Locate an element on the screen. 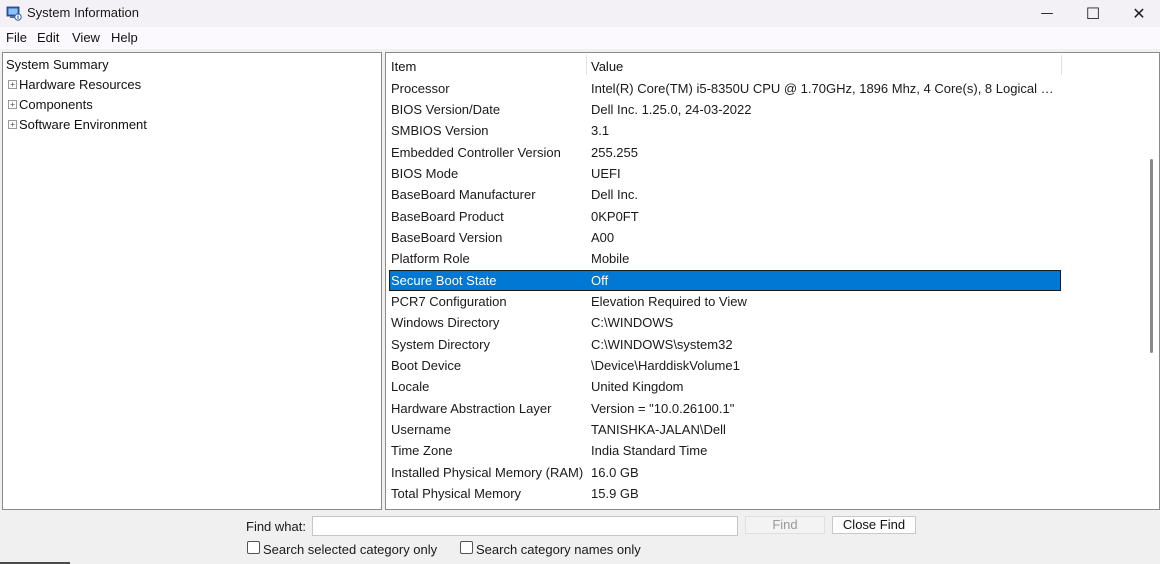 The height and width of the screenshot is (564, 1160). menu-help: Help is located at coordinates (124, 37).